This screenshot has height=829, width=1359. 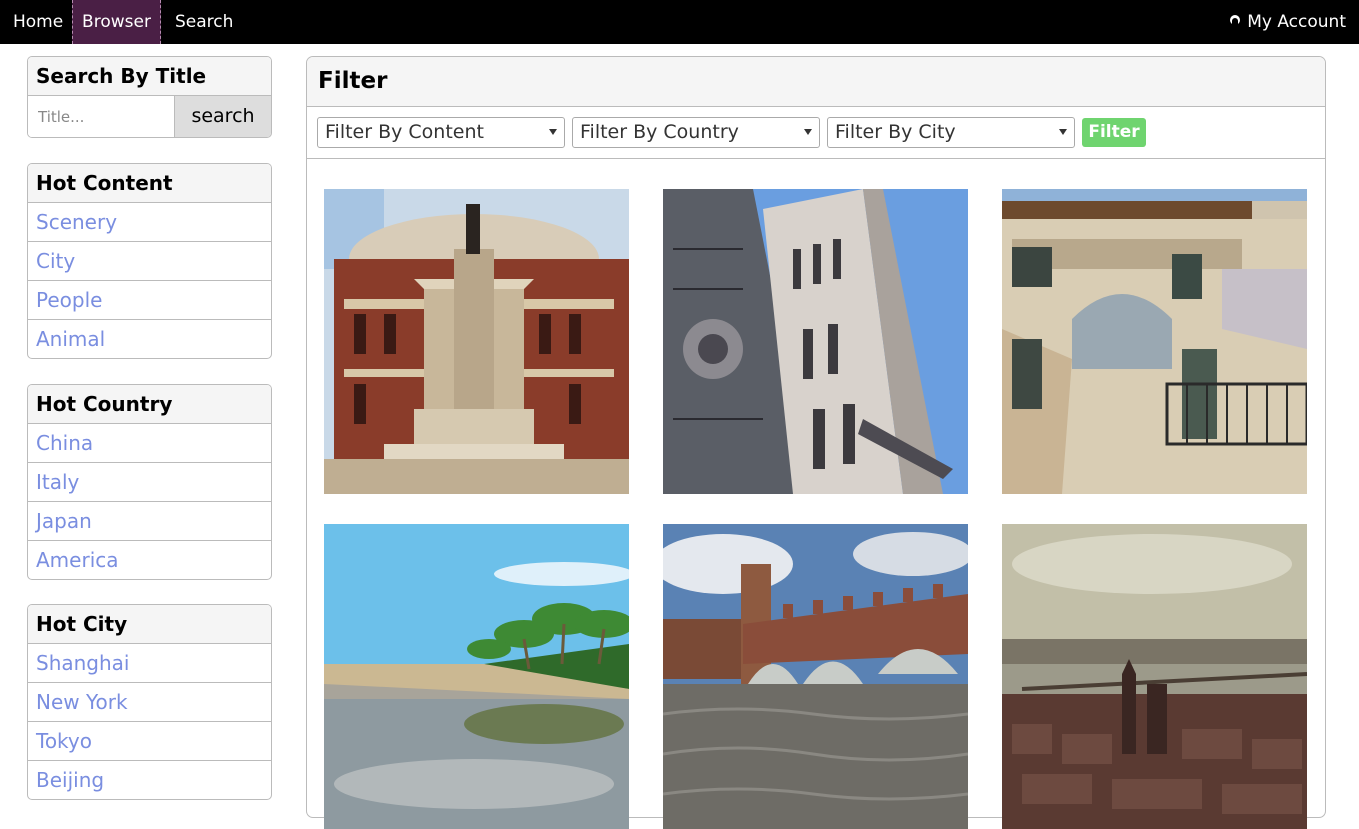 I want to click on filter-country-select: Filter By Country, so click(x=696, y=132).